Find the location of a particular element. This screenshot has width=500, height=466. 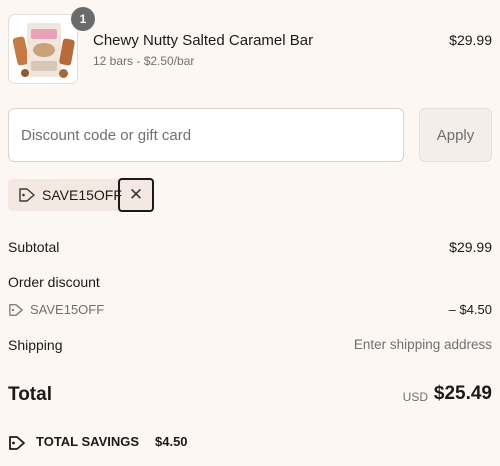

shipping-label: Shipping is located at coordinates (35, 345).